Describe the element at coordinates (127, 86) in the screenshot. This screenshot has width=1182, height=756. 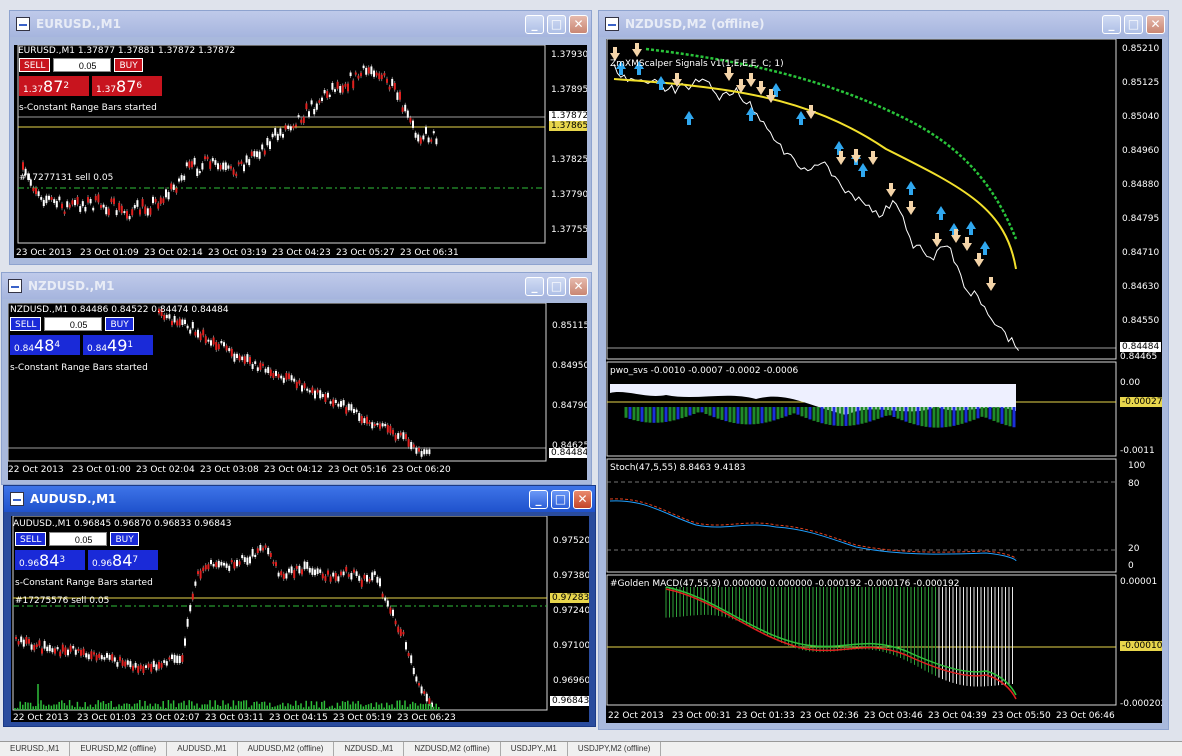
I see `ask-price: 1.37876` at that location.